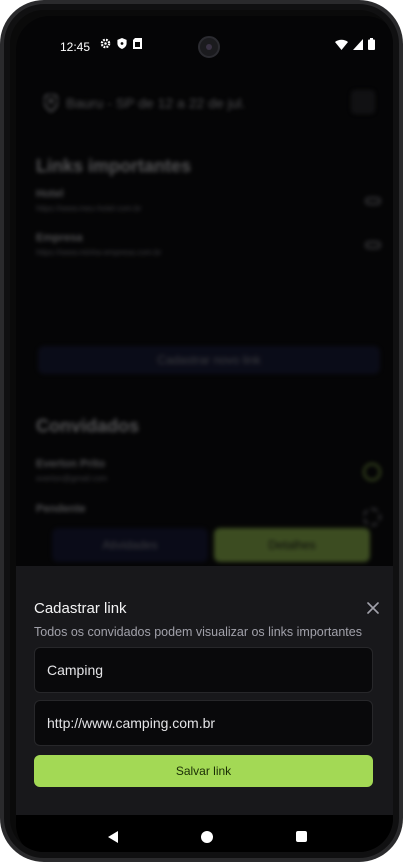 The height and width of the screenshot is (862, 403). I want to click on link-item: Empresa https://www.minha-empresa.com.br, so click(98, 244).